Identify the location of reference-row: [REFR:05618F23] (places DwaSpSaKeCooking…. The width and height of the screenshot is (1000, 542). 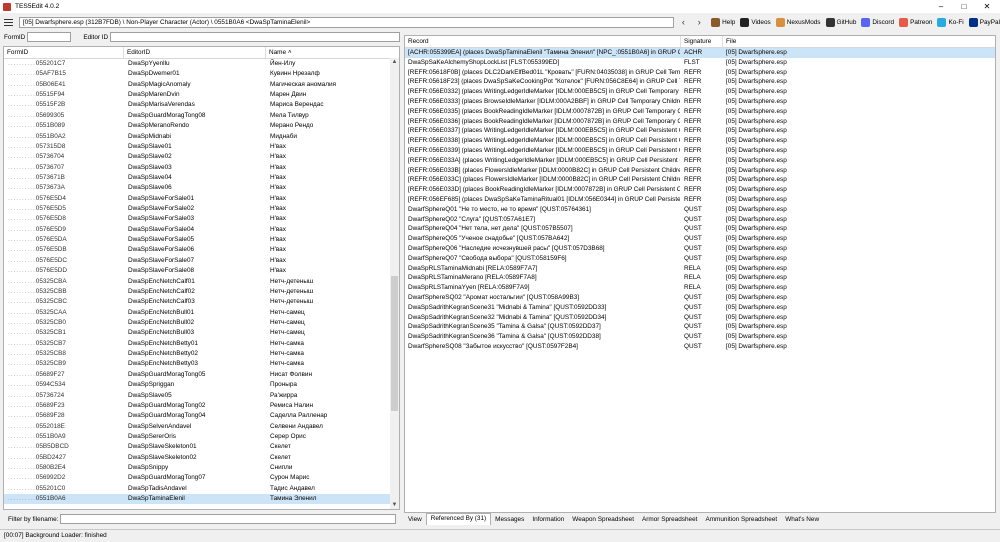
(700, 82).